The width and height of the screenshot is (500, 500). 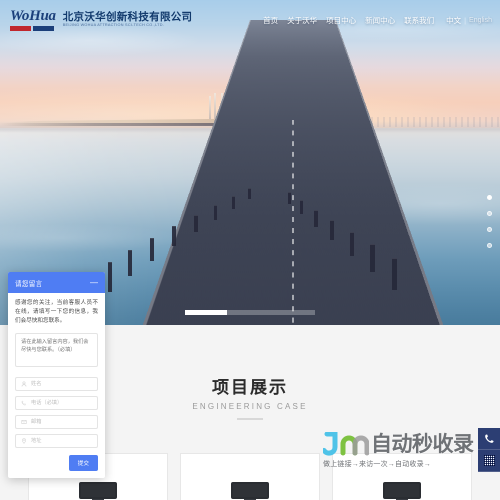 I want to click on lang-chinese: 中文, so click(x=453, y=20).